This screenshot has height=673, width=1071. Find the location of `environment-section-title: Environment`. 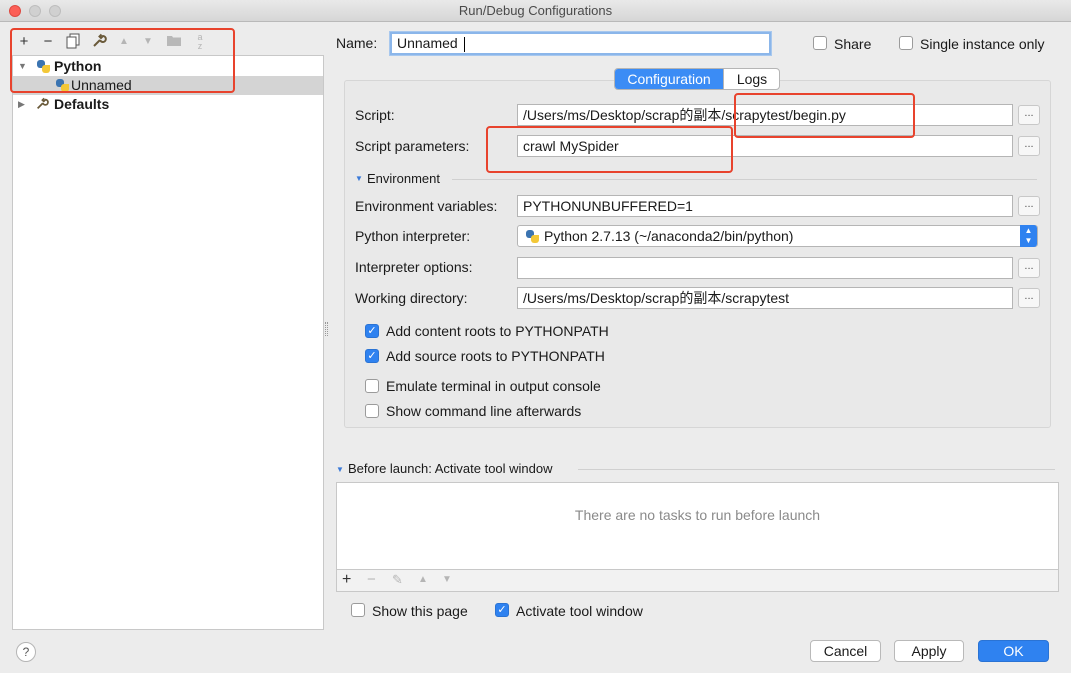

environment-section-title: Environment is located at coordinates (403, 178).